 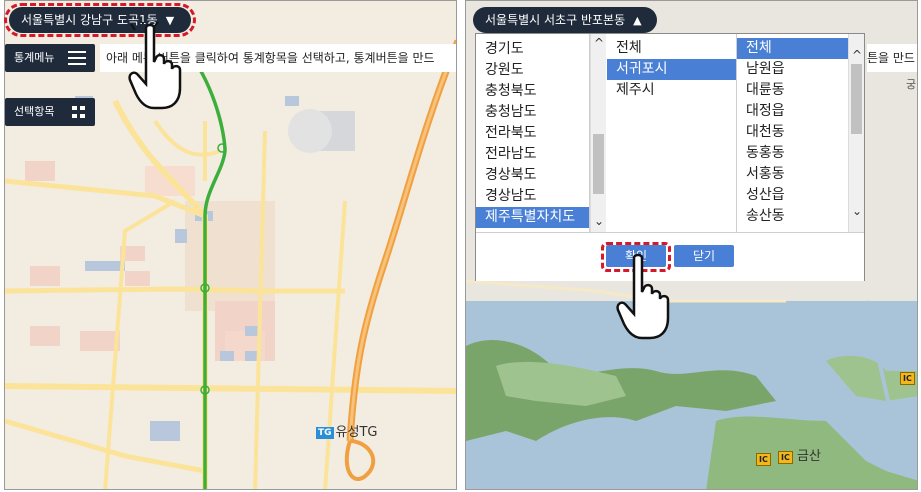 I want to click on tg-label: TG 유성TG, so click(x=346, y=430).